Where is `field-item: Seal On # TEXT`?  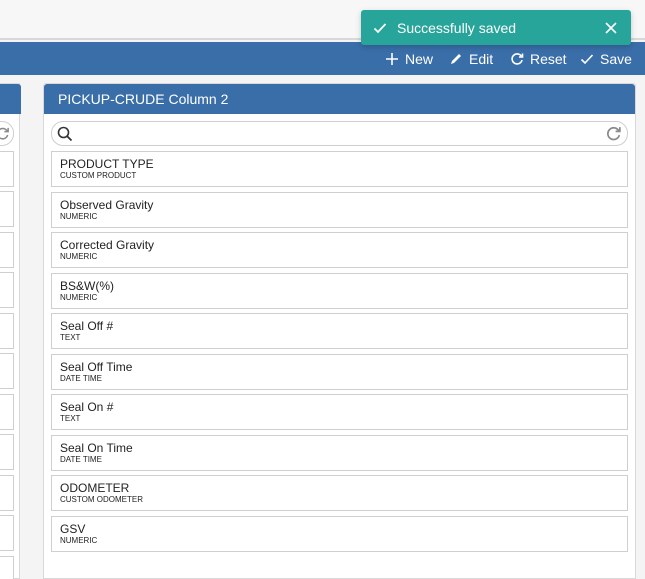 field-item: Seal On # TEXT is located at coordinates (339, 412).